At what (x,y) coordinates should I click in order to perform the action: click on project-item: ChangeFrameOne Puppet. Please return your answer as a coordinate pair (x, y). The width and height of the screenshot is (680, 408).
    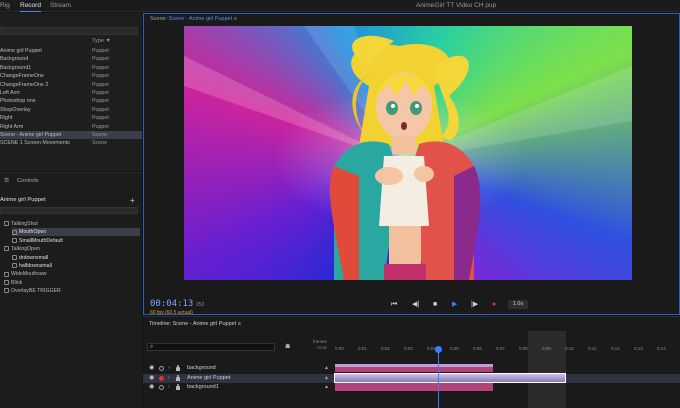
    Looking at the image, I should click on (71, 76).